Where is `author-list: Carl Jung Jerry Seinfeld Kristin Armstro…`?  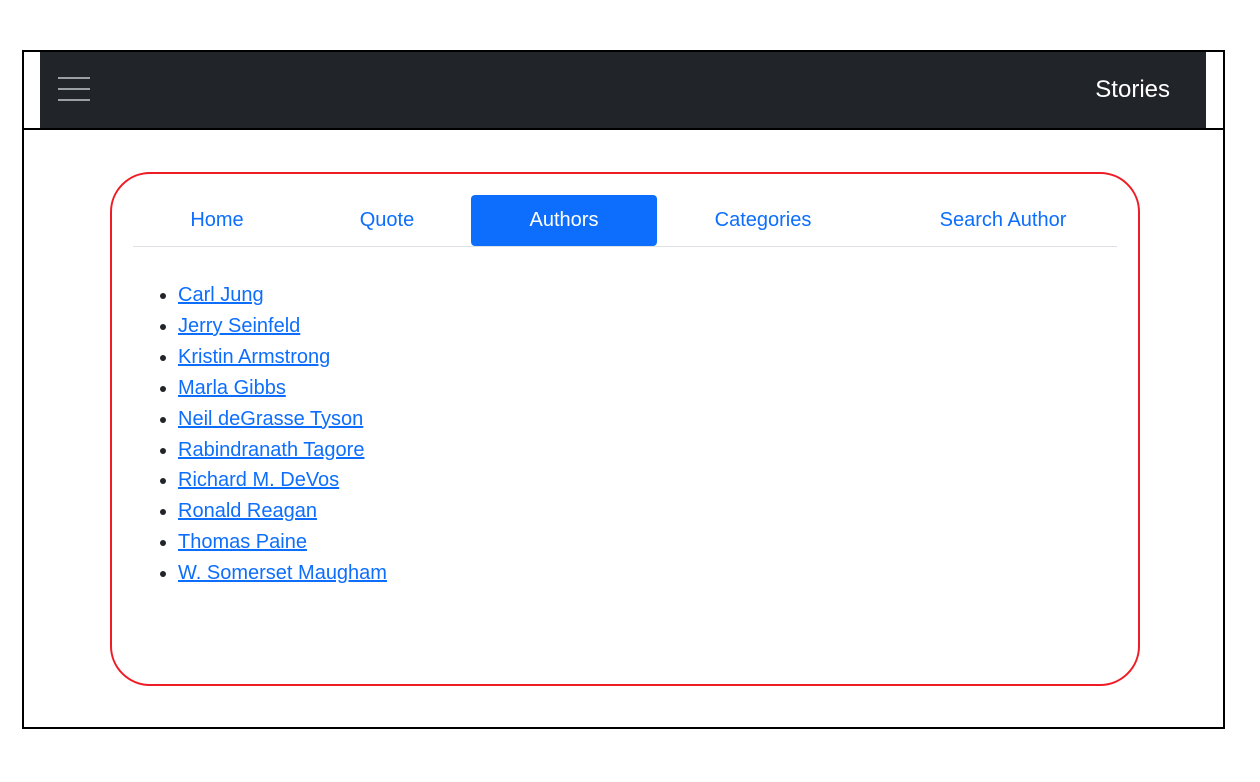 author-list: Carl Jung Jerry Seinfeld Kristin Armstro… is located at coordinates (282, 434).